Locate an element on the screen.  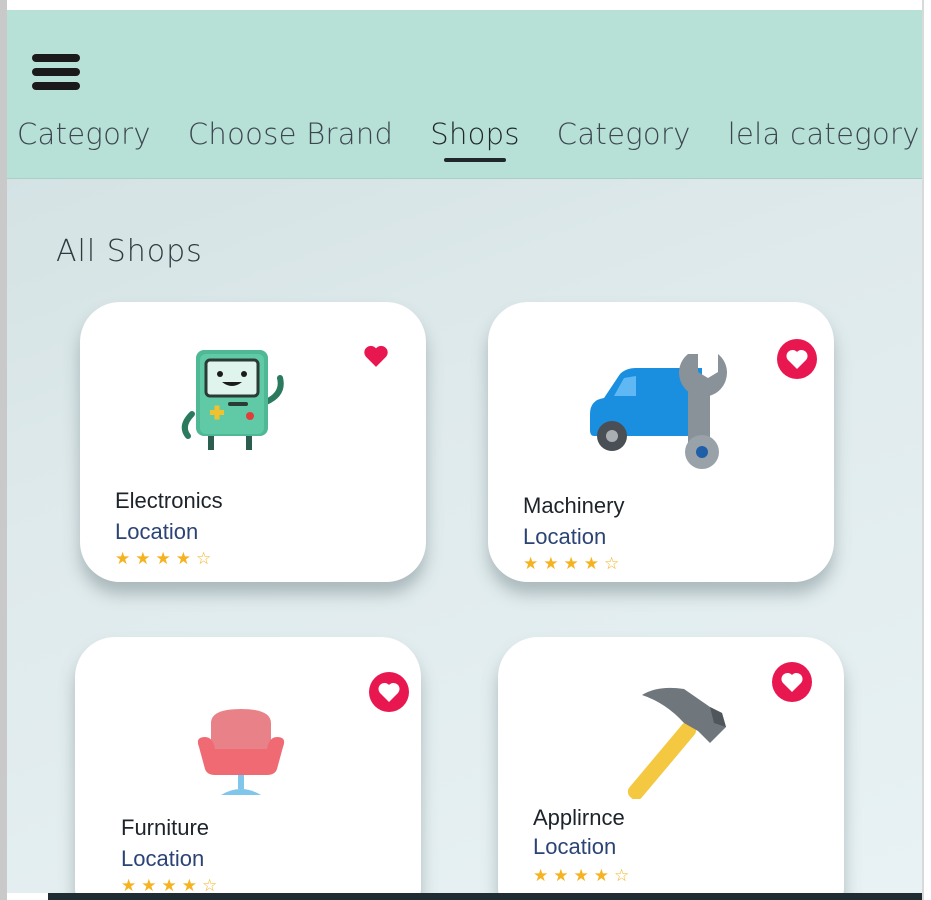
game-console-robot-icon is located at coordinates (235, 398).